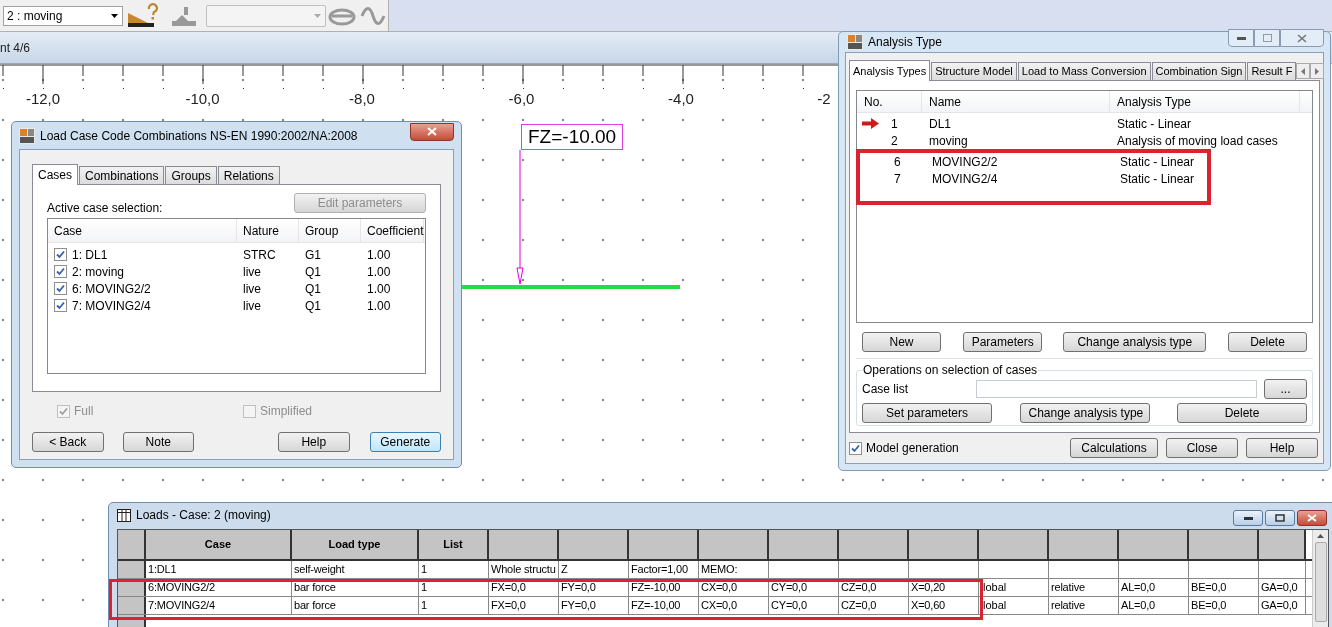 This screenshot has height=627, width=1332. I want to click on table-cell-text: Q1, so click(313, 289).